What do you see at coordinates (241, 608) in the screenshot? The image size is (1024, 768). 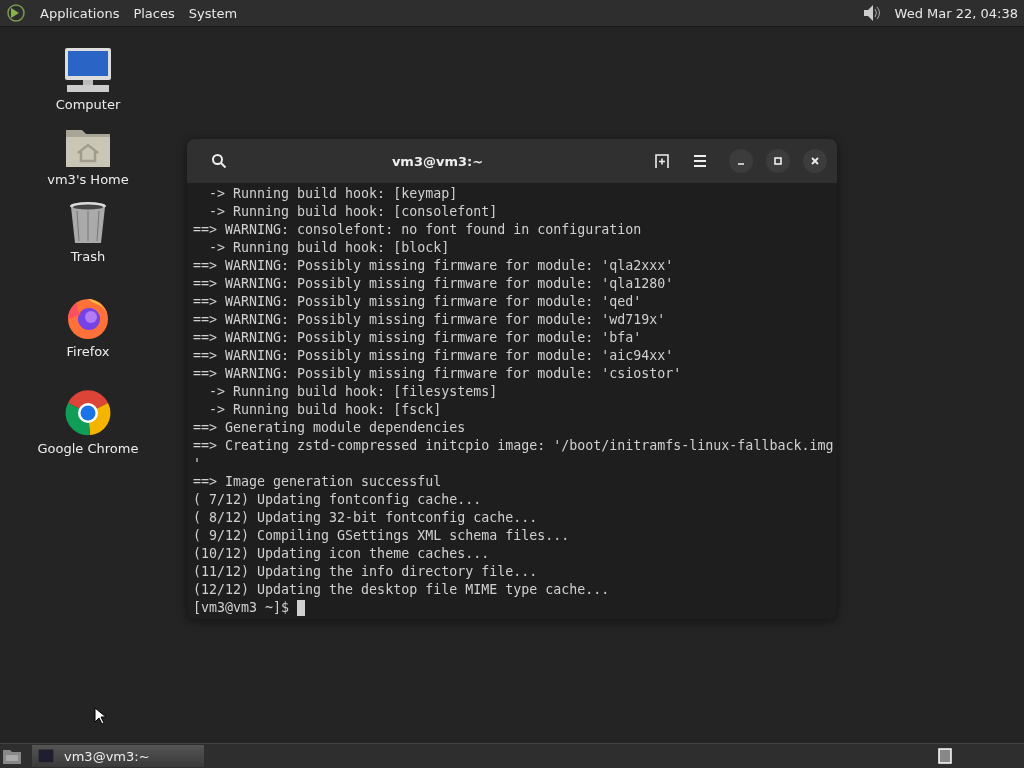 I see `terminal-line: [vm3@vm3 ~]$` at bounding box center [241, 608].